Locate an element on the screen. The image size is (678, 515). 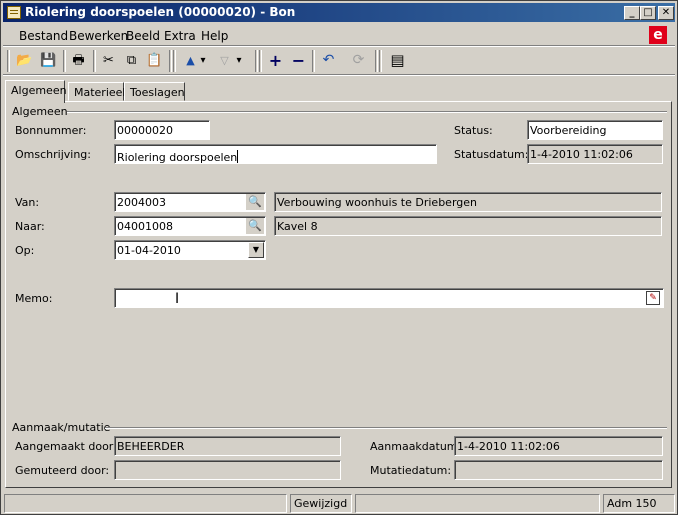
menu-beeld: Beeld is located at coordinates (143, 36).